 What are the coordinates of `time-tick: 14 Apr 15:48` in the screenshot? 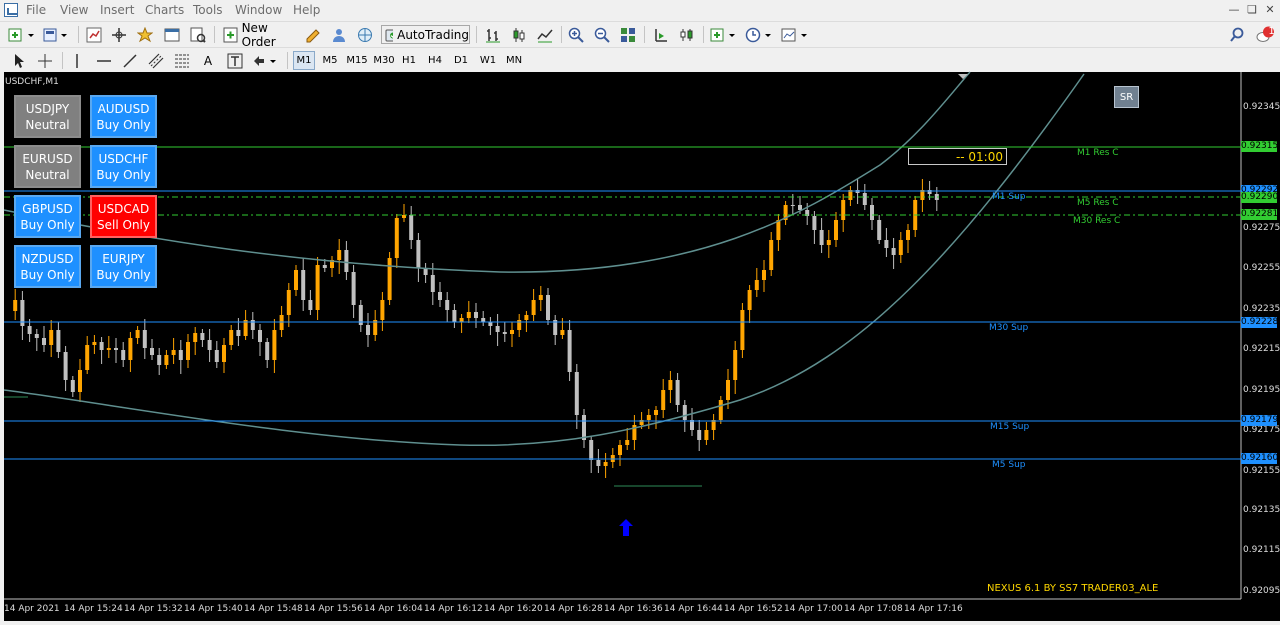 It's located at (273, 609).